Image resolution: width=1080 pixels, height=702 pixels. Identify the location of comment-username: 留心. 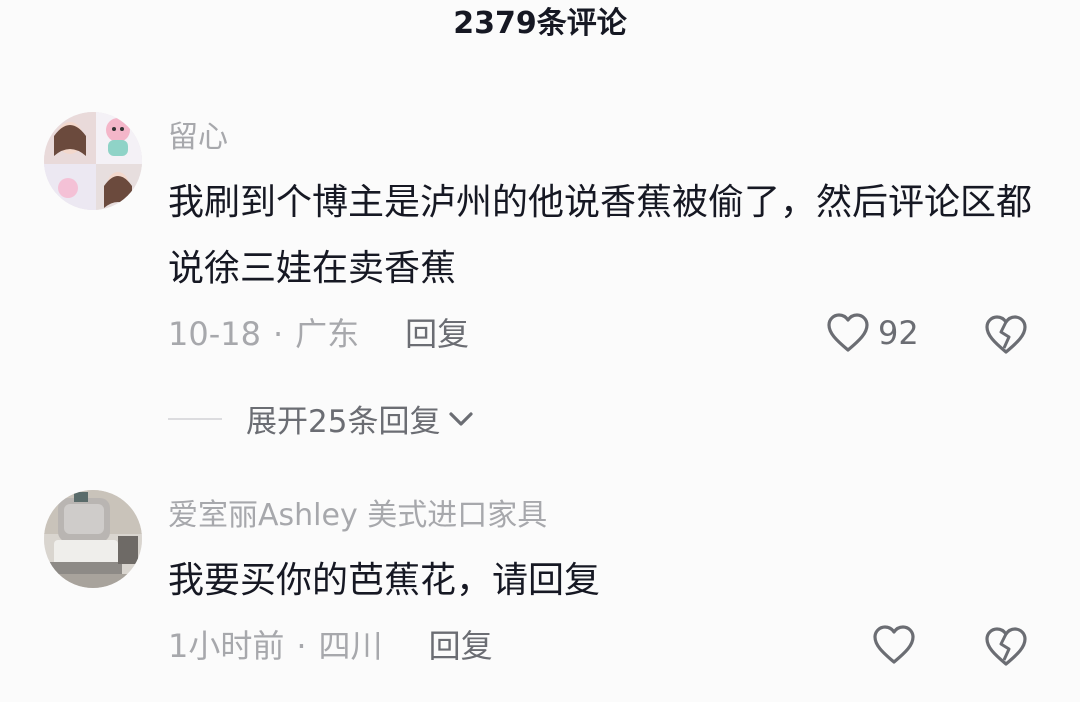
(198, 138).